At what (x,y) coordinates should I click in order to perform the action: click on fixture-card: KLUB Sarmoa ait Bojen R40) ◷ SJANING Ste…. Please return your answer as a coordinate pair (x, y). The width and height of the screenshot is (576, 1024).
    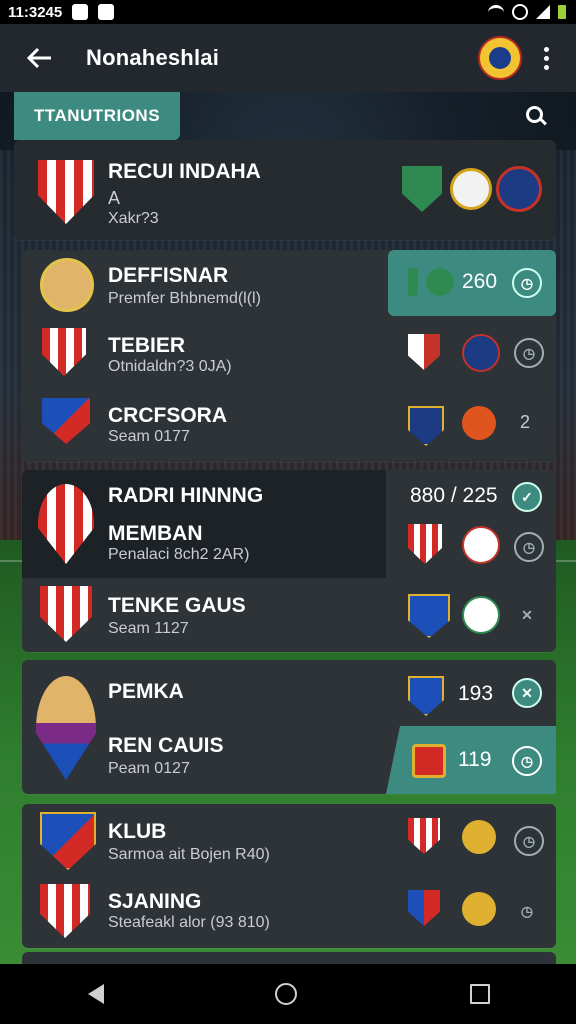
    Looking at the image, I should click on (289, 876).